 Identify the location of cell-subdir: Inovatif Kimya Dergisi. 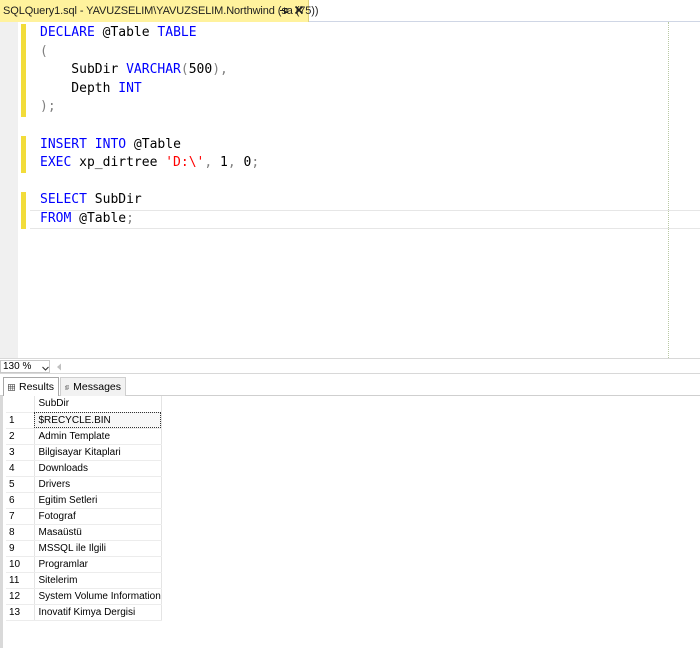
(98, 612).